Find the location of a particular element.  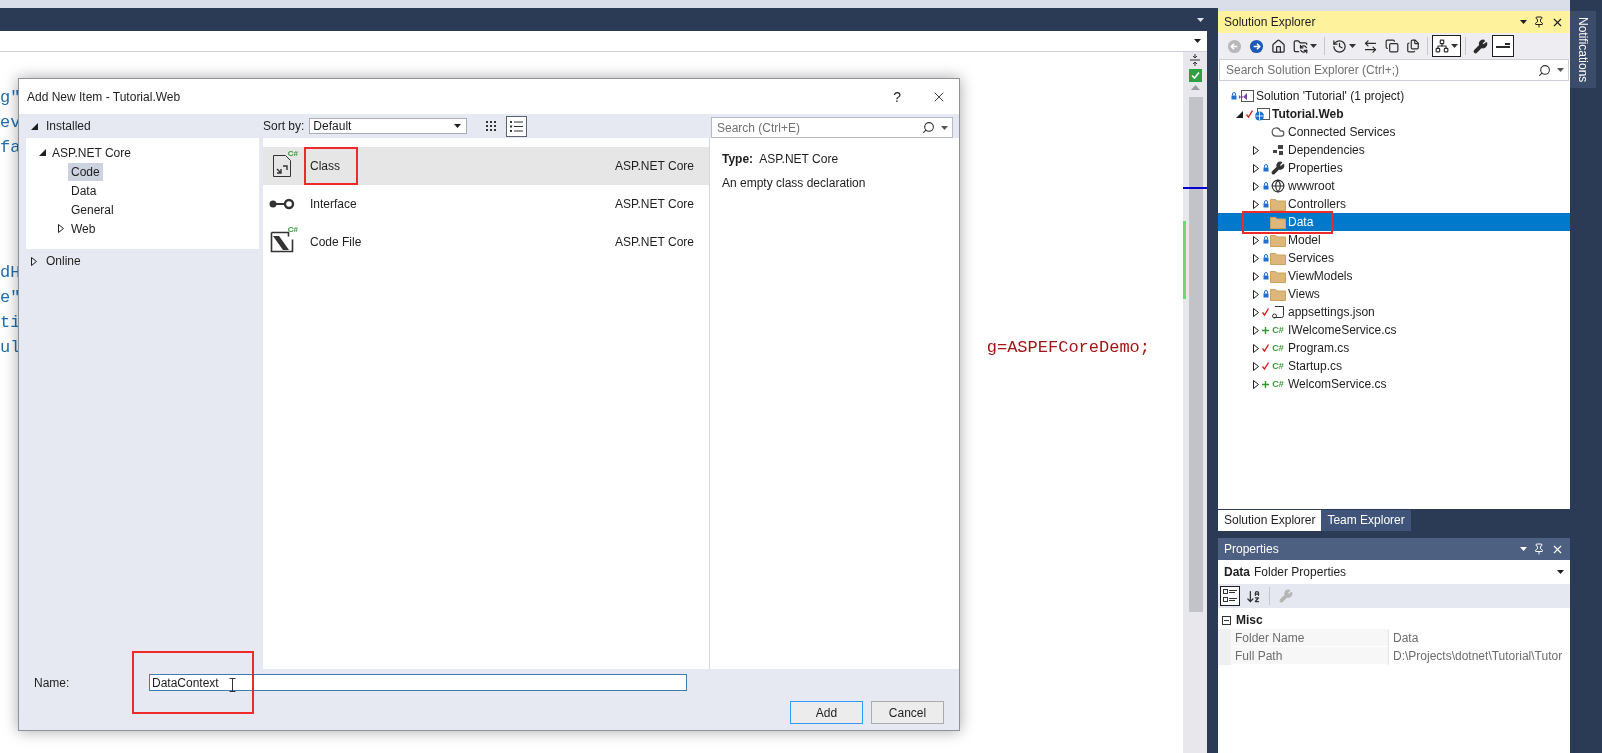

property-value: D:\Projects\dotnet\Tutorial\Tutor is located at coordinates (1479, 656).